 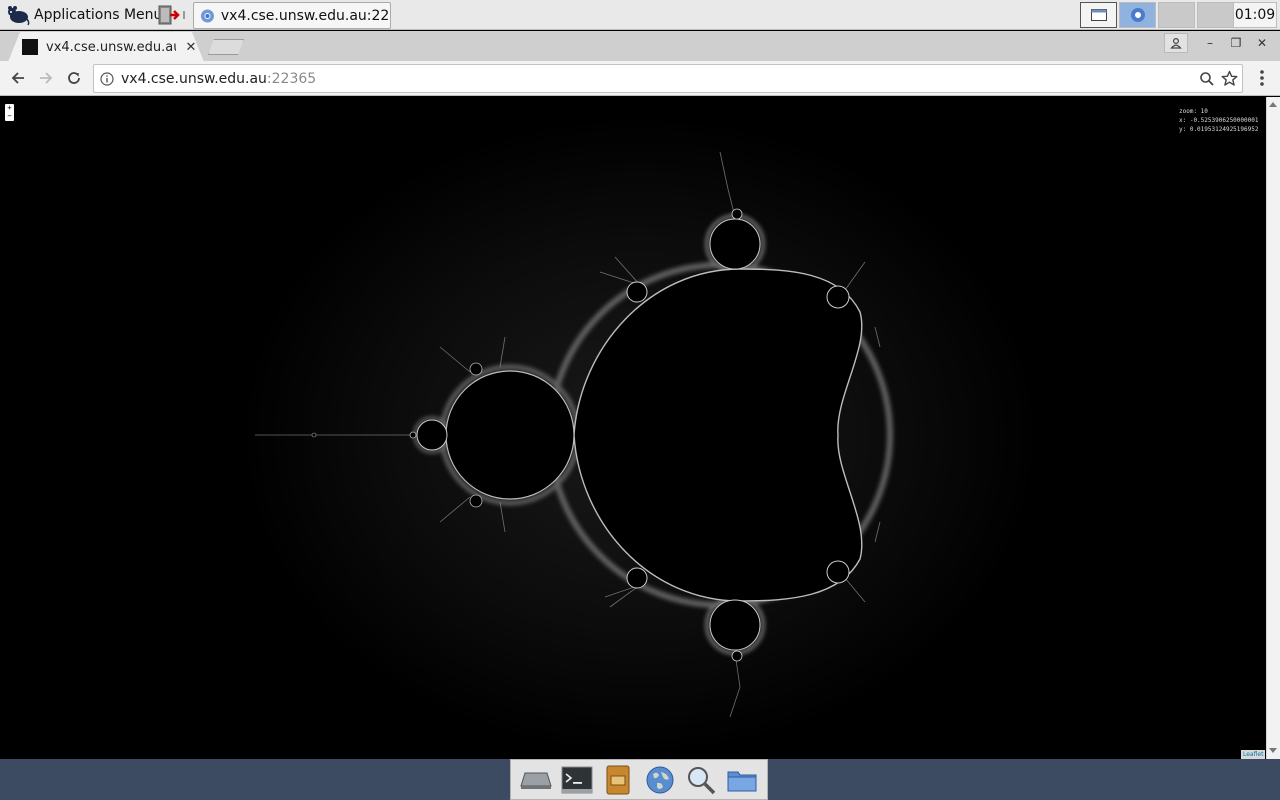 I want to click on info-y: y: 0.01953124925196952, so click(x=1219, y=129).